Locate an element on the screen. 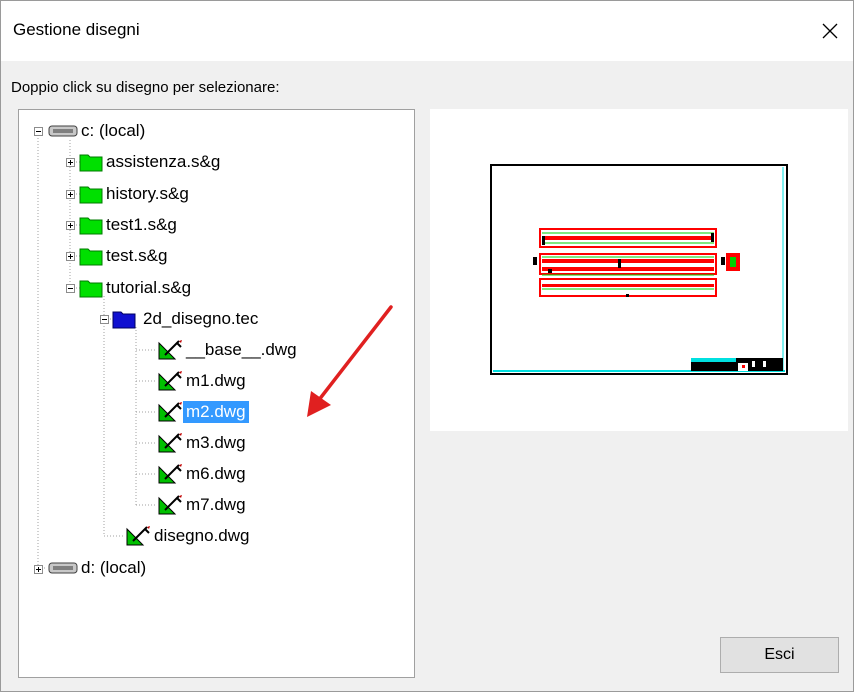  drawing-thumbnail is located at coordinates (639, 269).